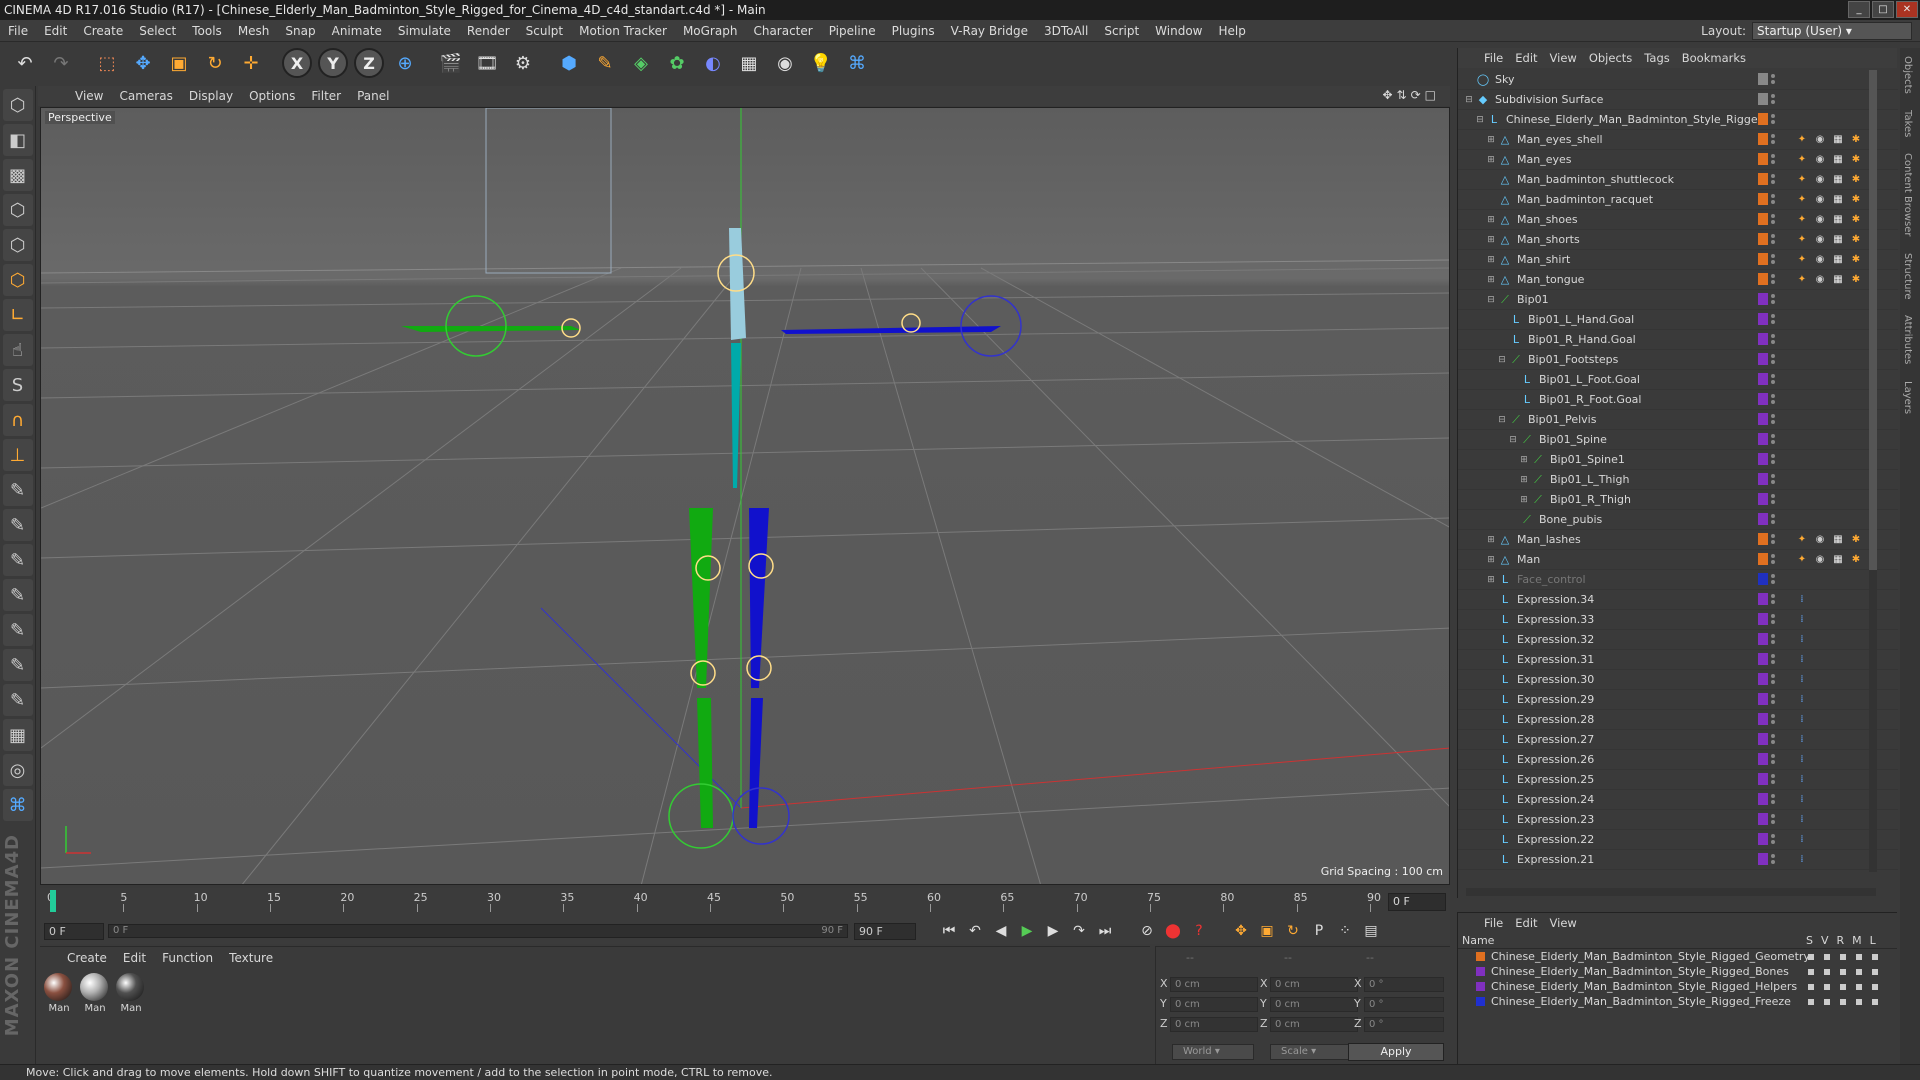 This screenshot has width=1920, height=1080. I want to click on viewport-menu-options: Options, so click(272, 96).